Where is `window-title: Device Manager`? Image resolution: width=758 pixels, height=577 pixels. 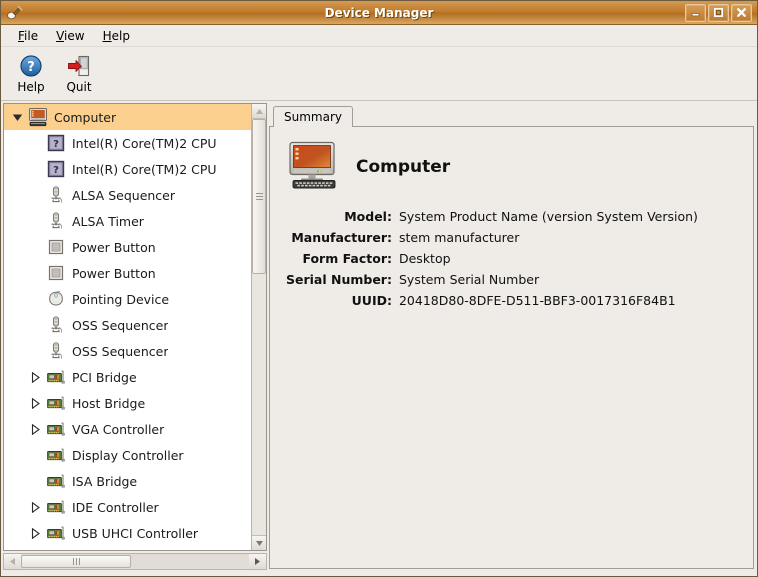
window-title: Device Manager is located at coordinates (379, 12).